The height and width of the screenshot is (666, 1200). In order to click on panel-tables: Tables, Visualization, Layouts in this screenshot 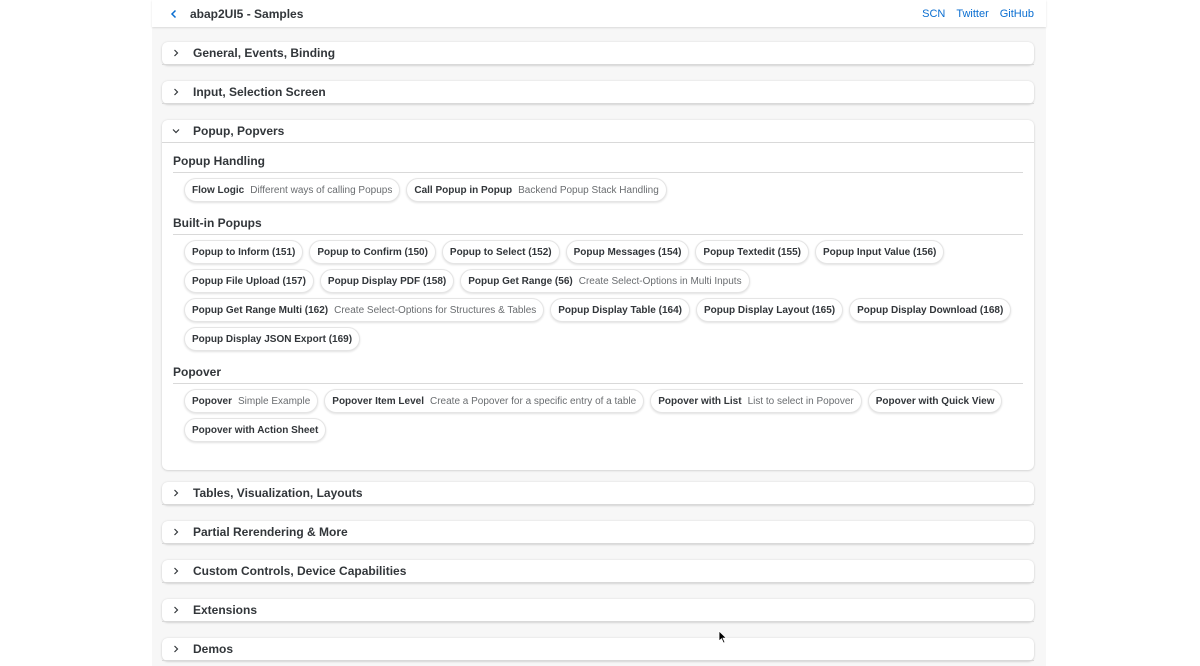, I will do `click(598, 493)`.